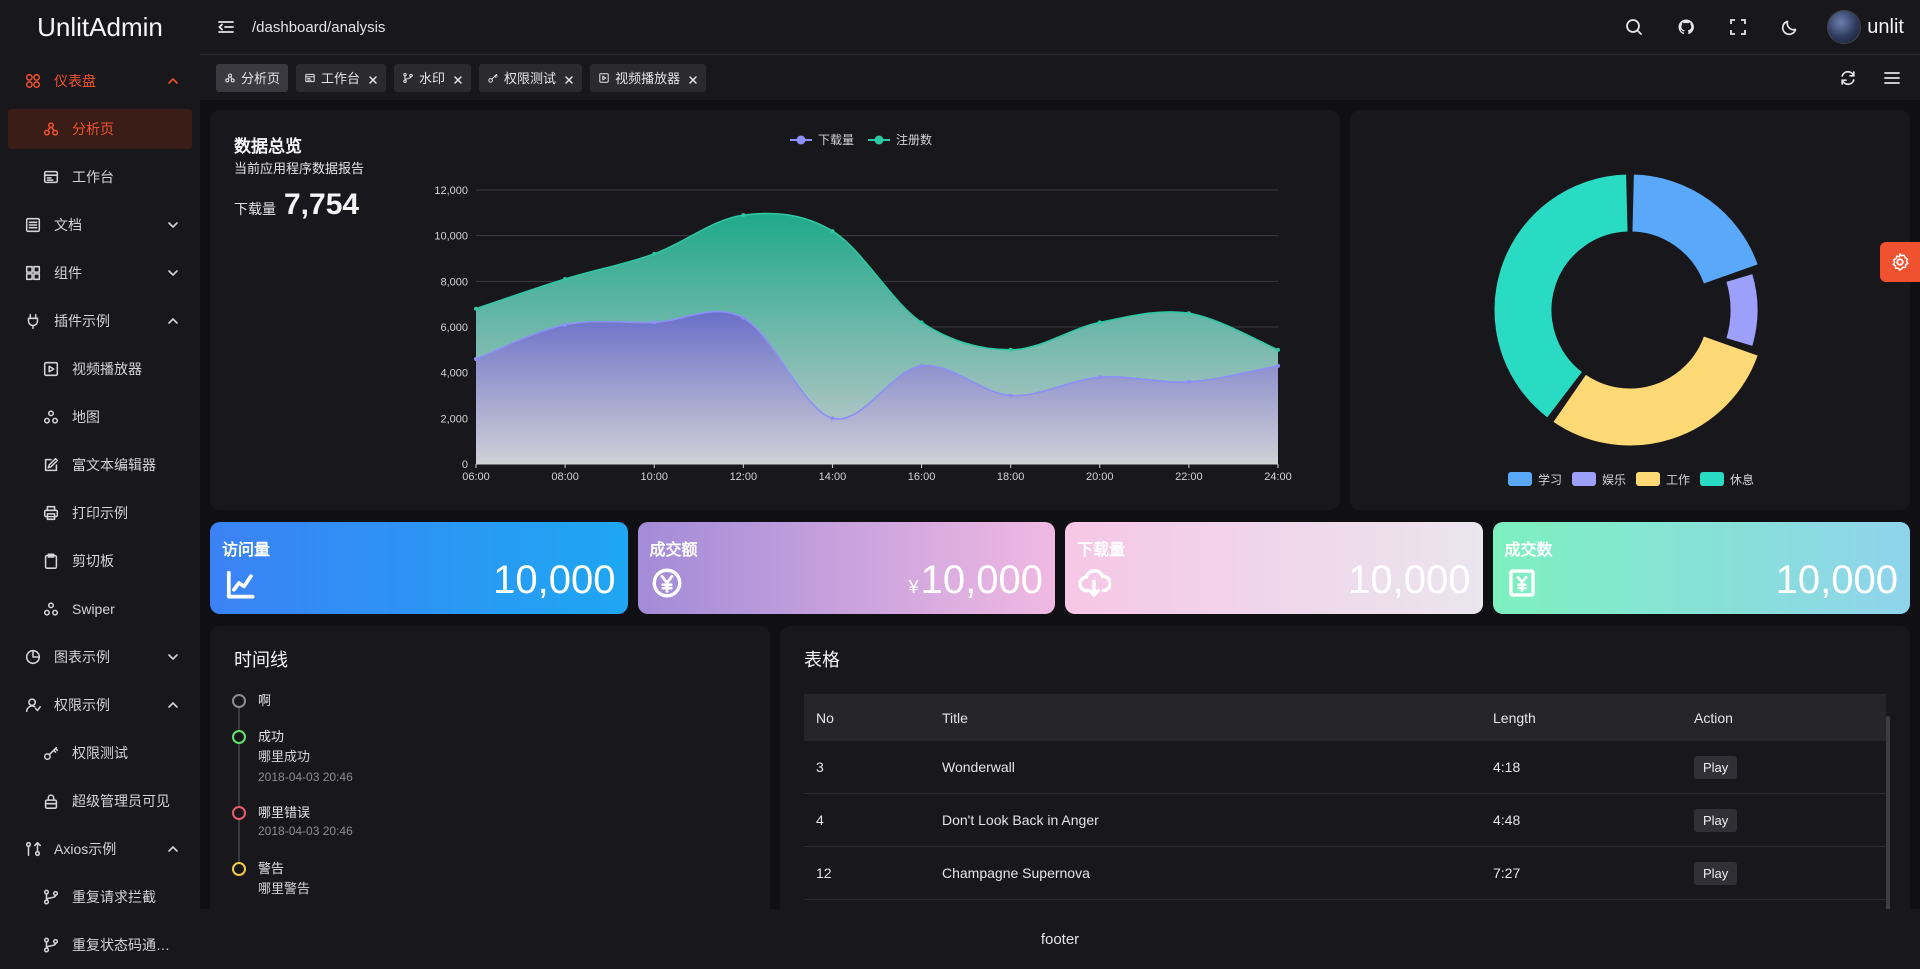 The image size is (1920, 969). I want to click on sidebar-item-13: 权限示例, so click(100, 705).